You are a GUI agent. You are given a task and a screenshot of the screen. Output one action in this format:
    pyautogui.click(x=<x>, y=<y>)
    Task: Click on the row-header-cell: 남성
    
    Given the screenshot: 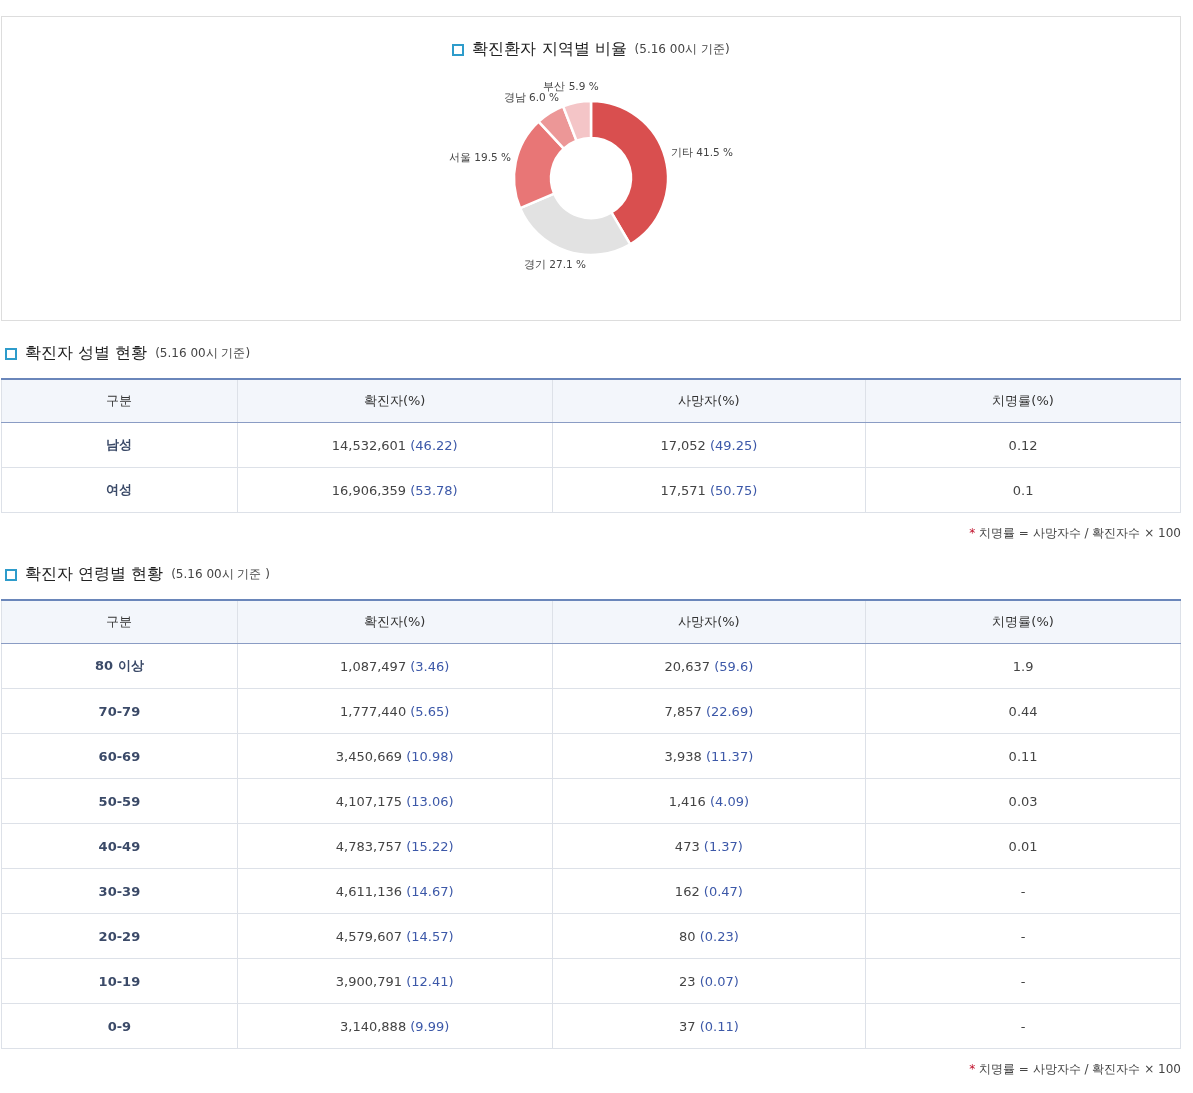 What is the action you would take?
    pyautogui.click(x=119, y=445)
    